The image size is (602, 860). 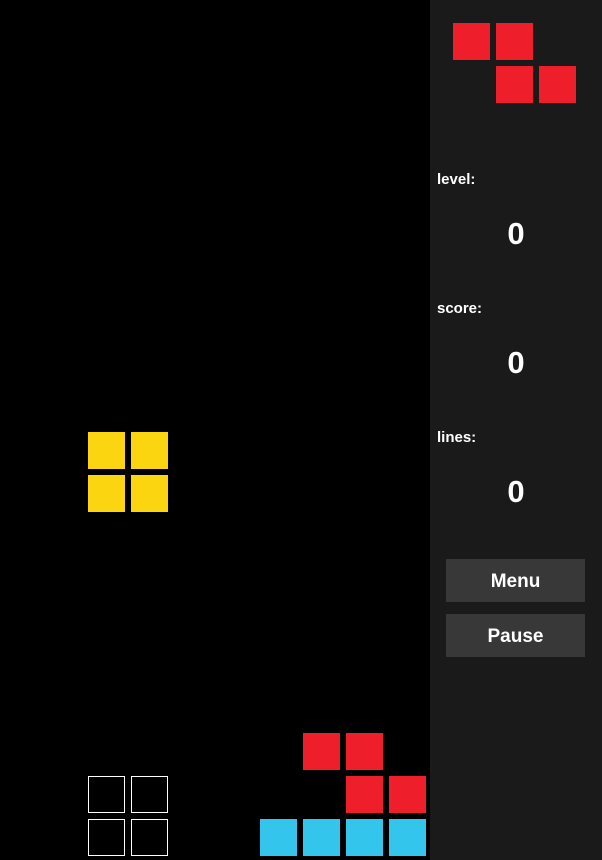 I want to click on pause-button: Pause, so click(x=515, y=635).